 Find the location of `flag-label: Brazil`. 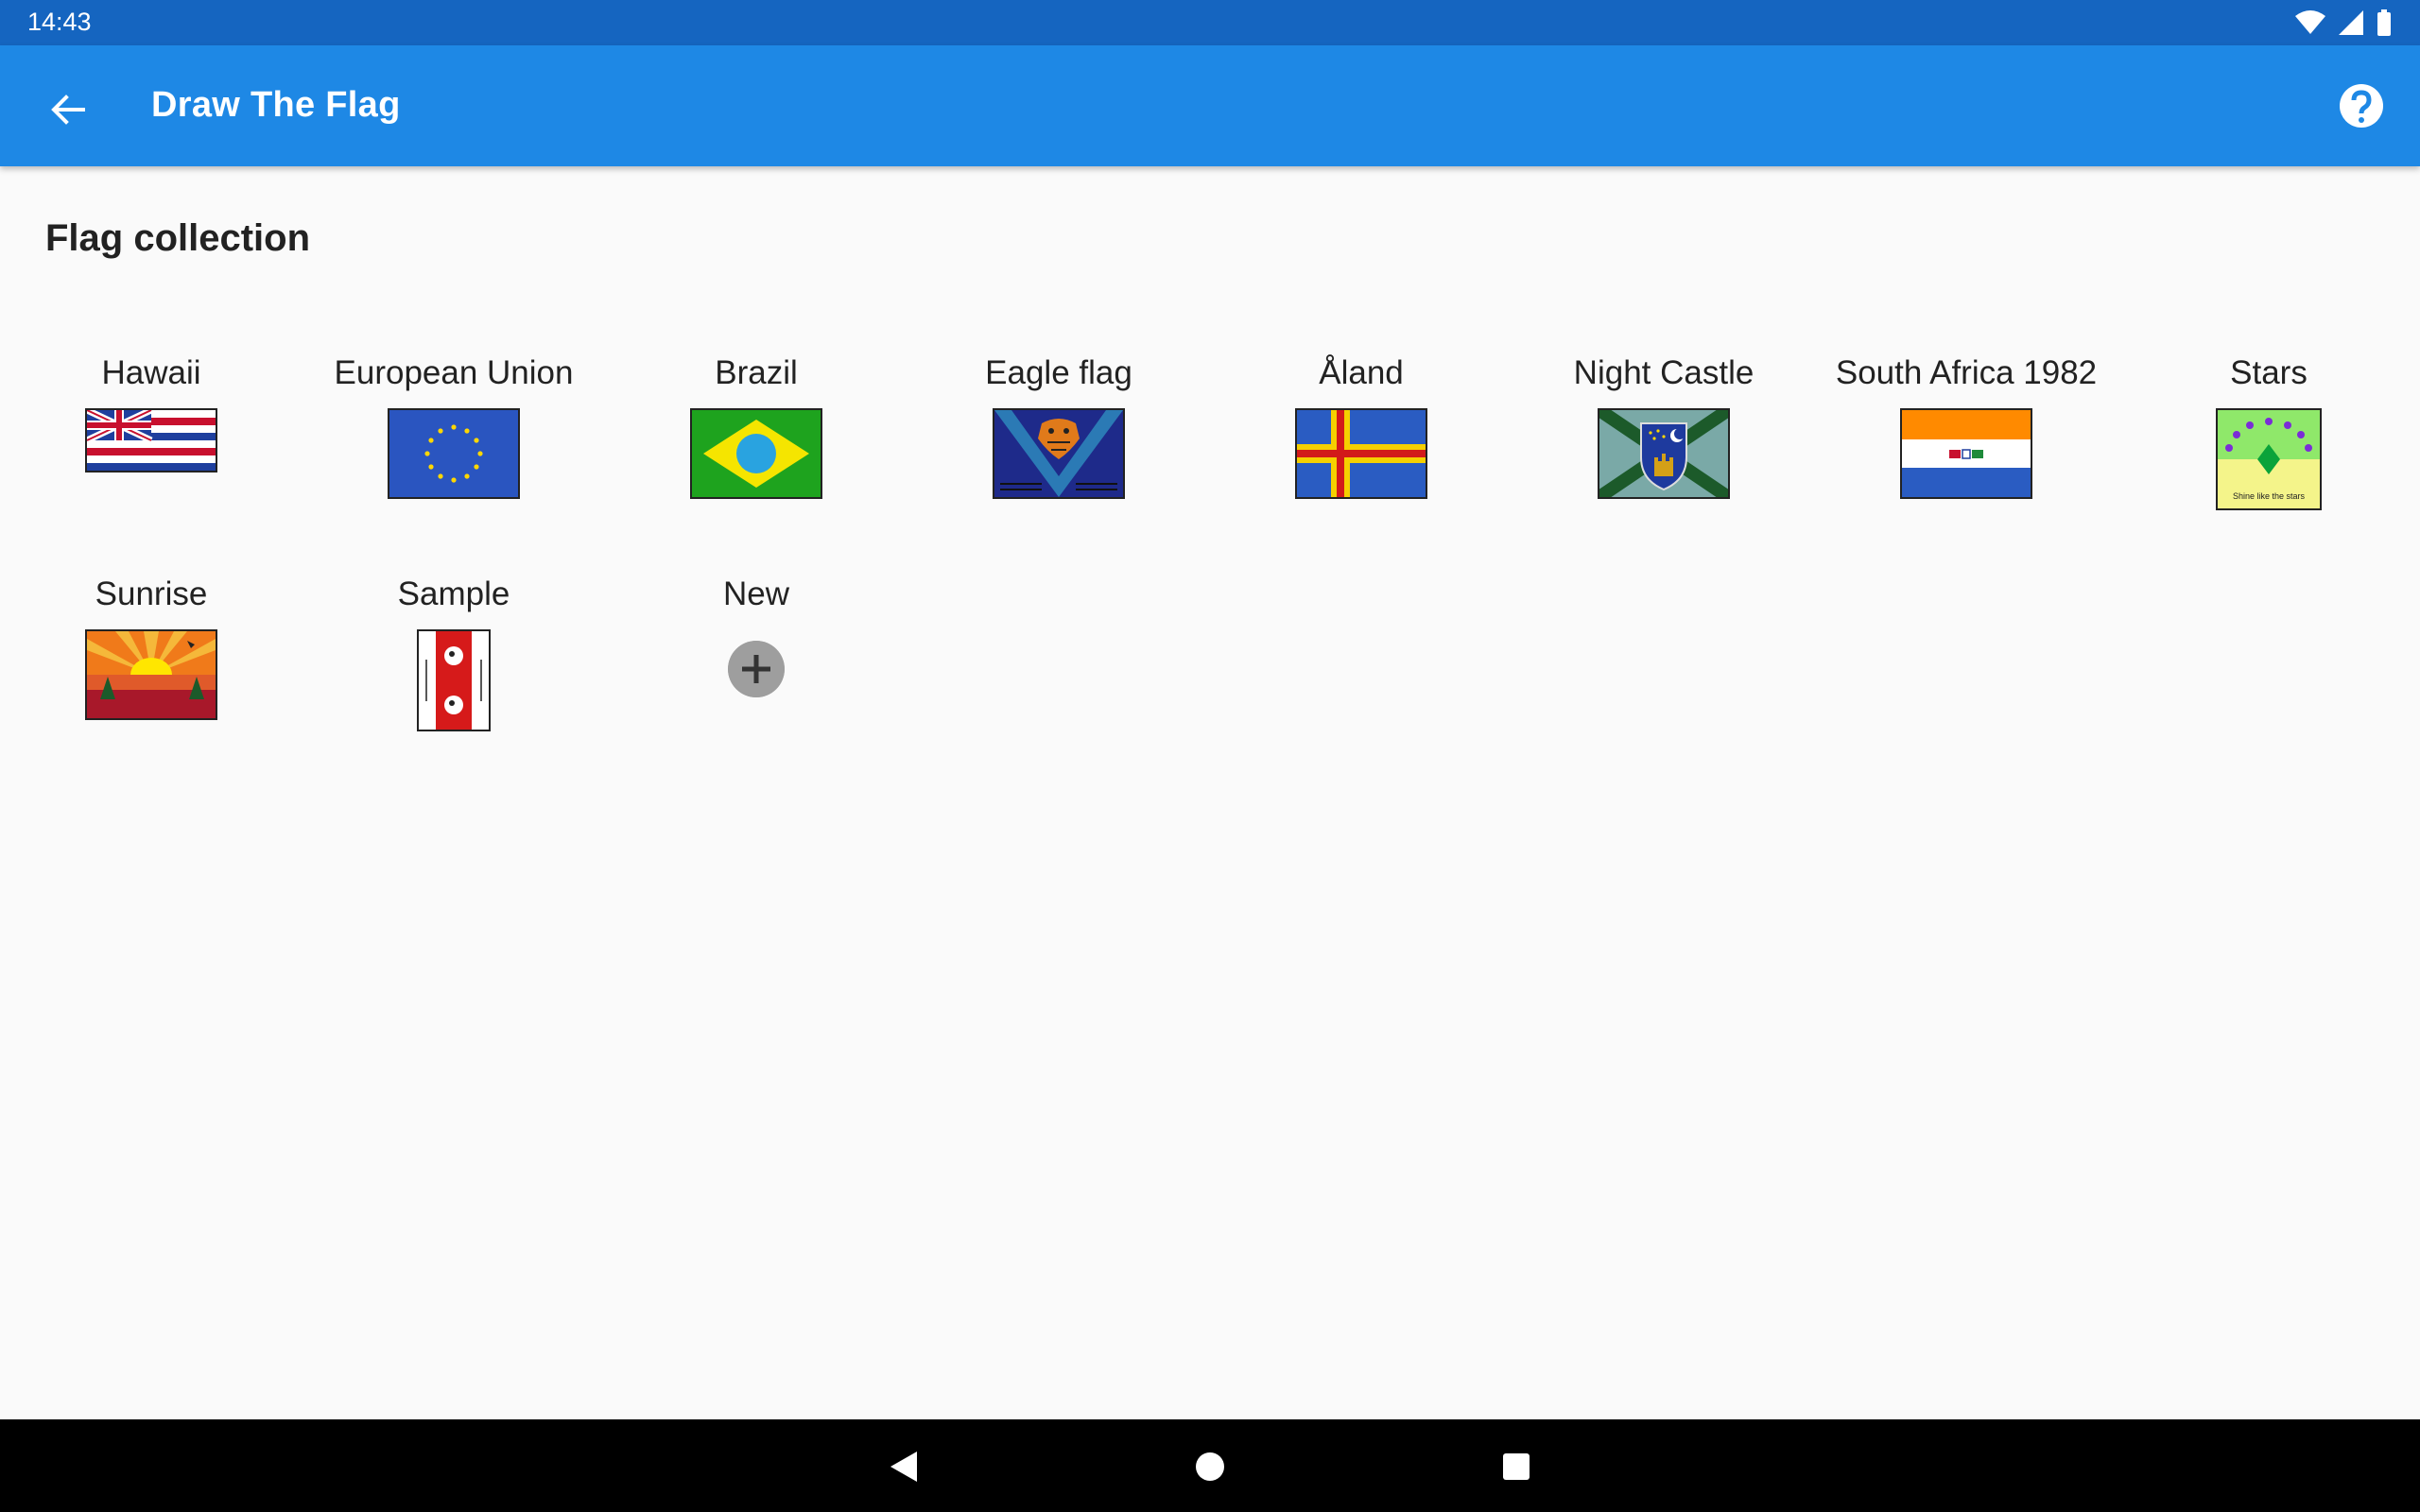

flag-label: Brazil is located at coordinates (756, 372).